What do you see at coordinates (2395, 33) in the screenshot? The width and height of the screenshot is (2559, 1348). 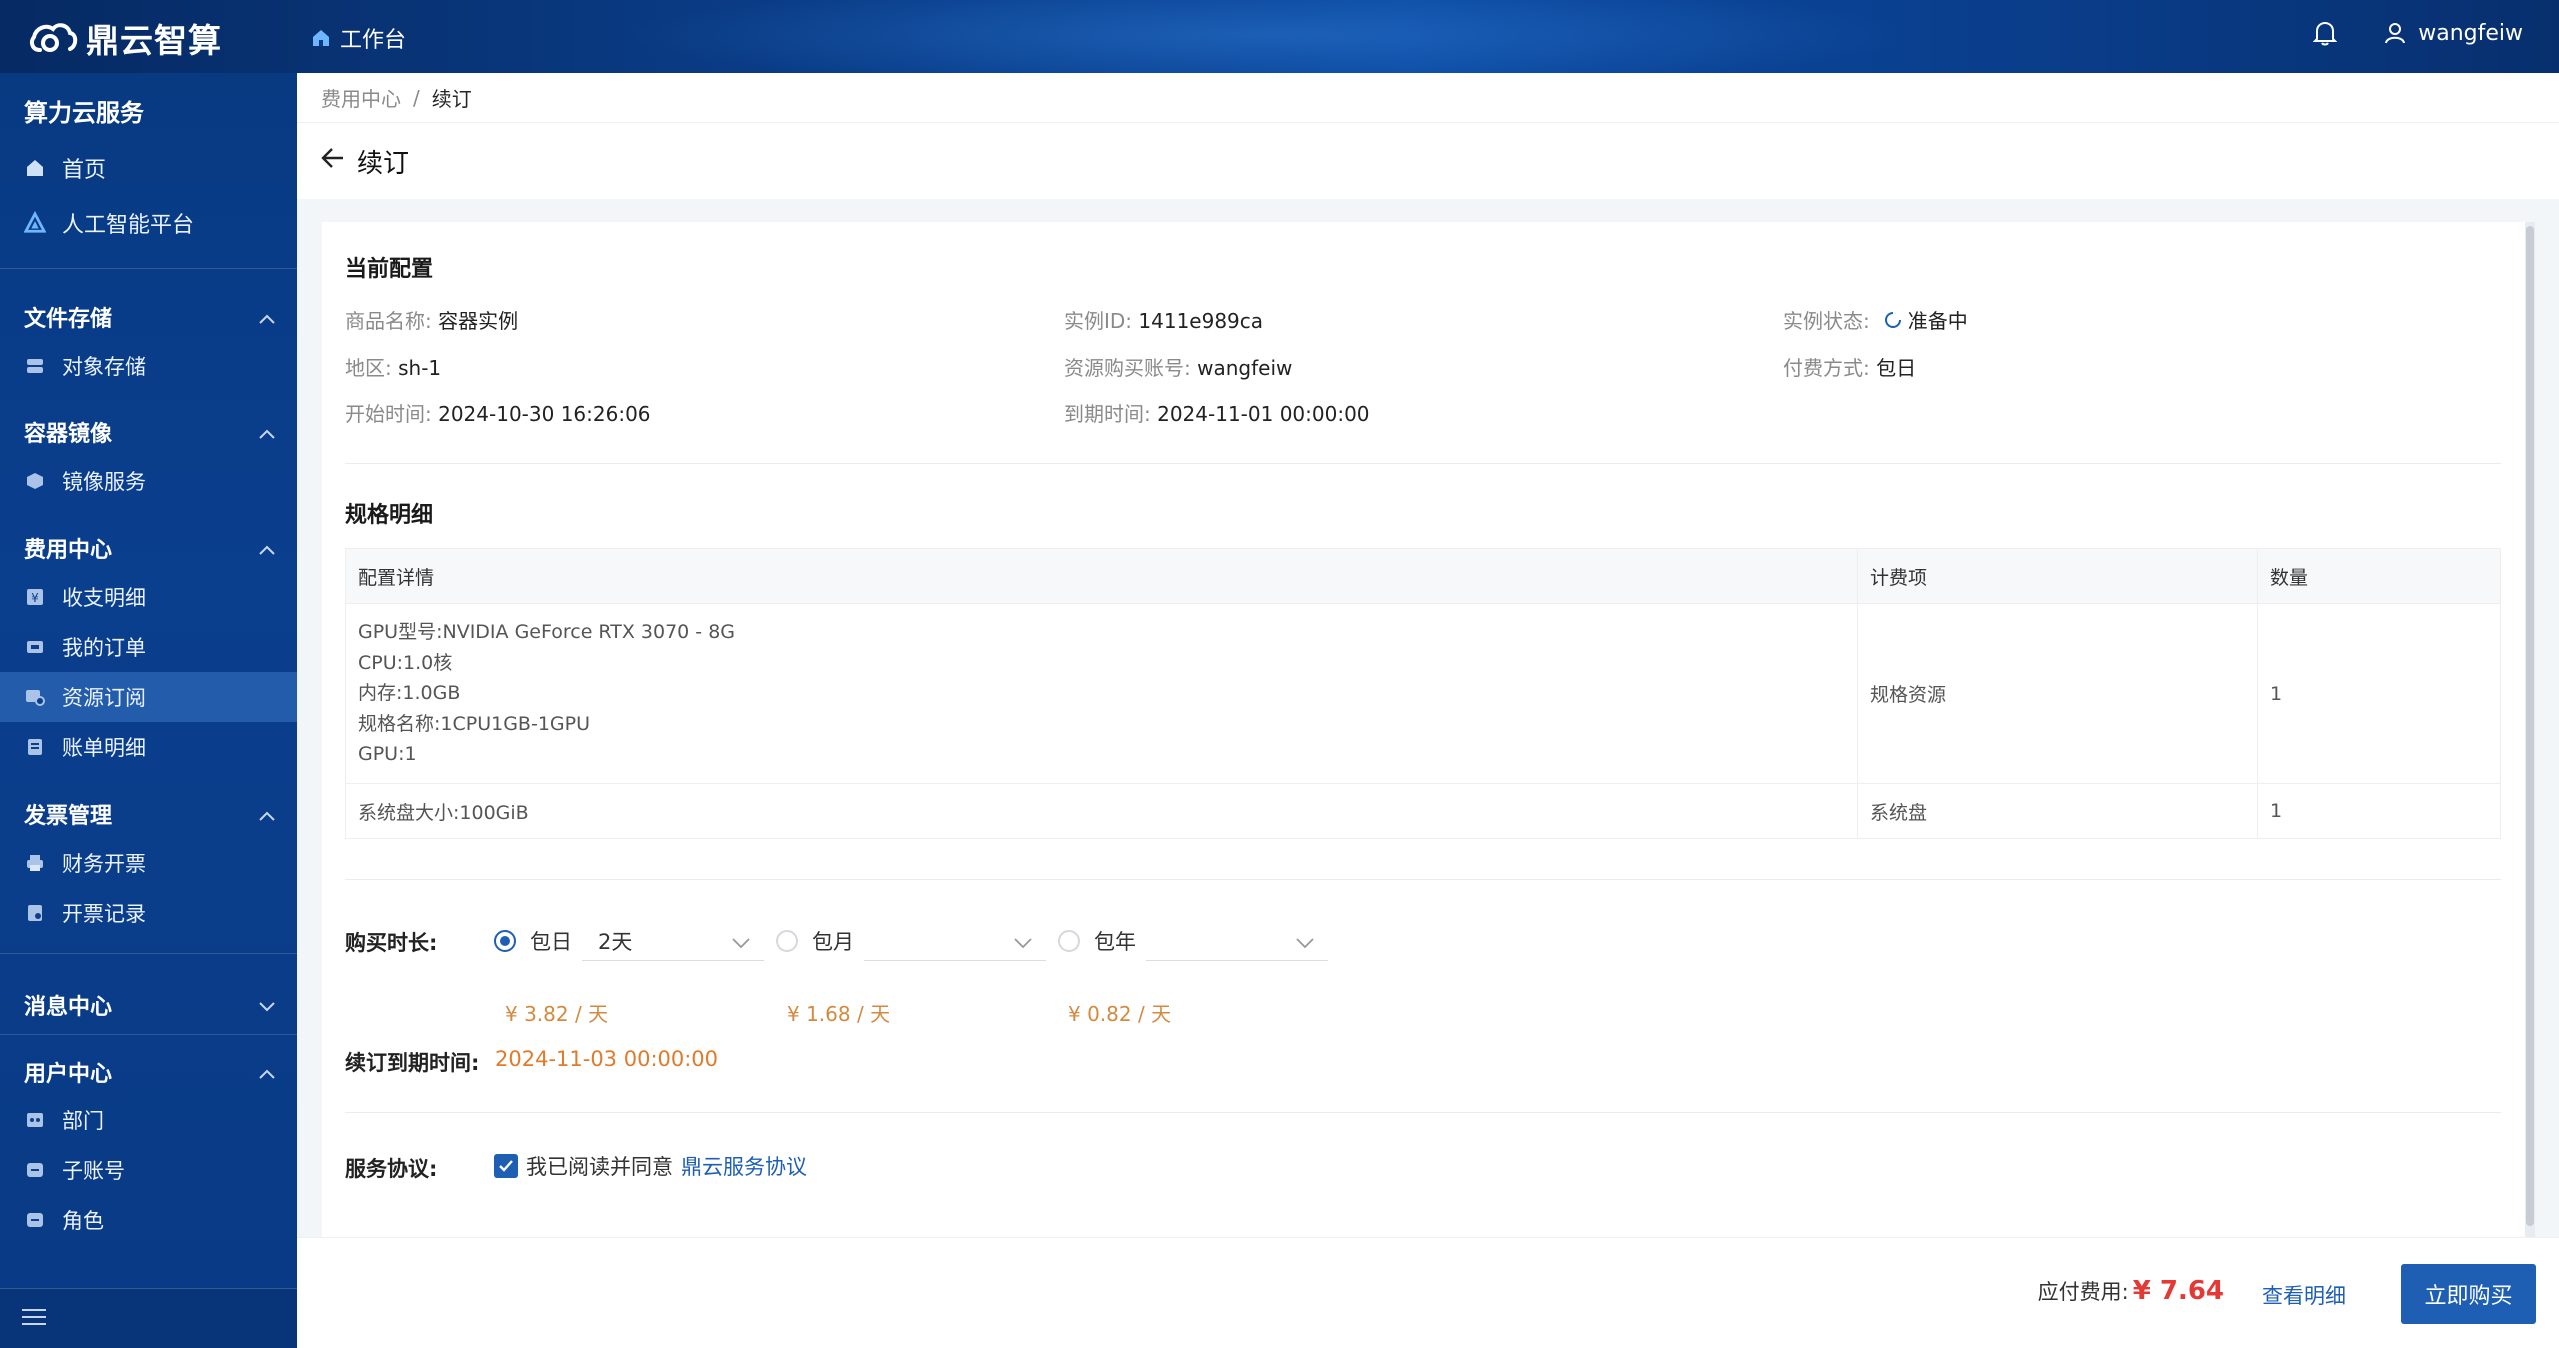 I see `user-icon` at bounding box center [2395, 33].